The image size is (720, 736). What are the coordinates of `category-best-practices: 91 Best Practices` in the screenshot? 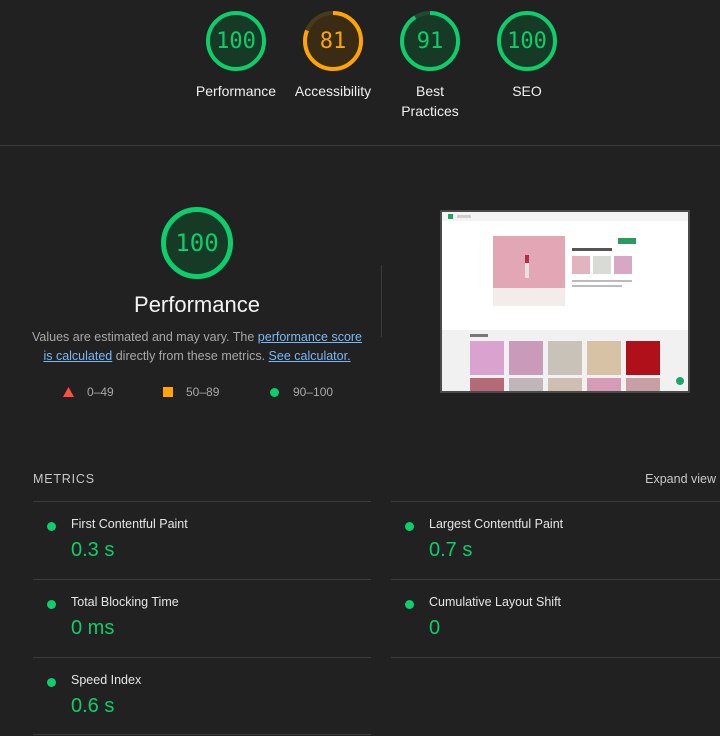 It's located at (430, 66).